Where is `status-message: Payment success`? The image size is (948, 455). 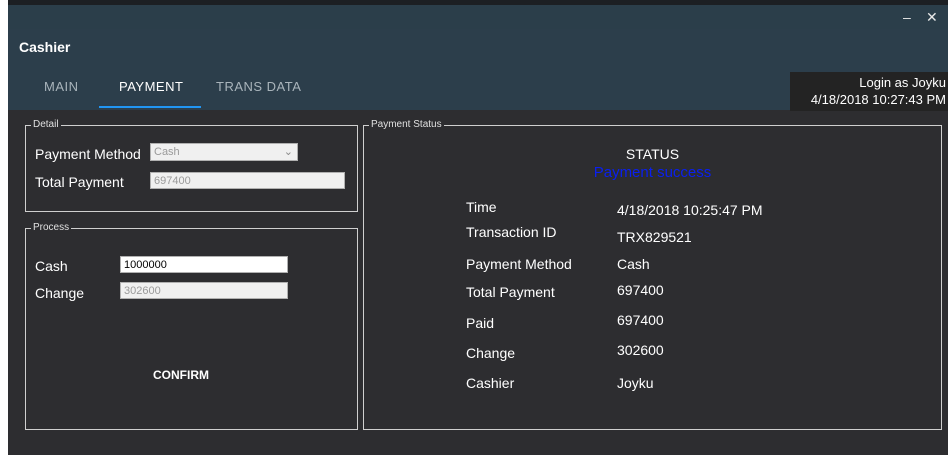
status-message: Payment success is located at coordinates (652, 172).